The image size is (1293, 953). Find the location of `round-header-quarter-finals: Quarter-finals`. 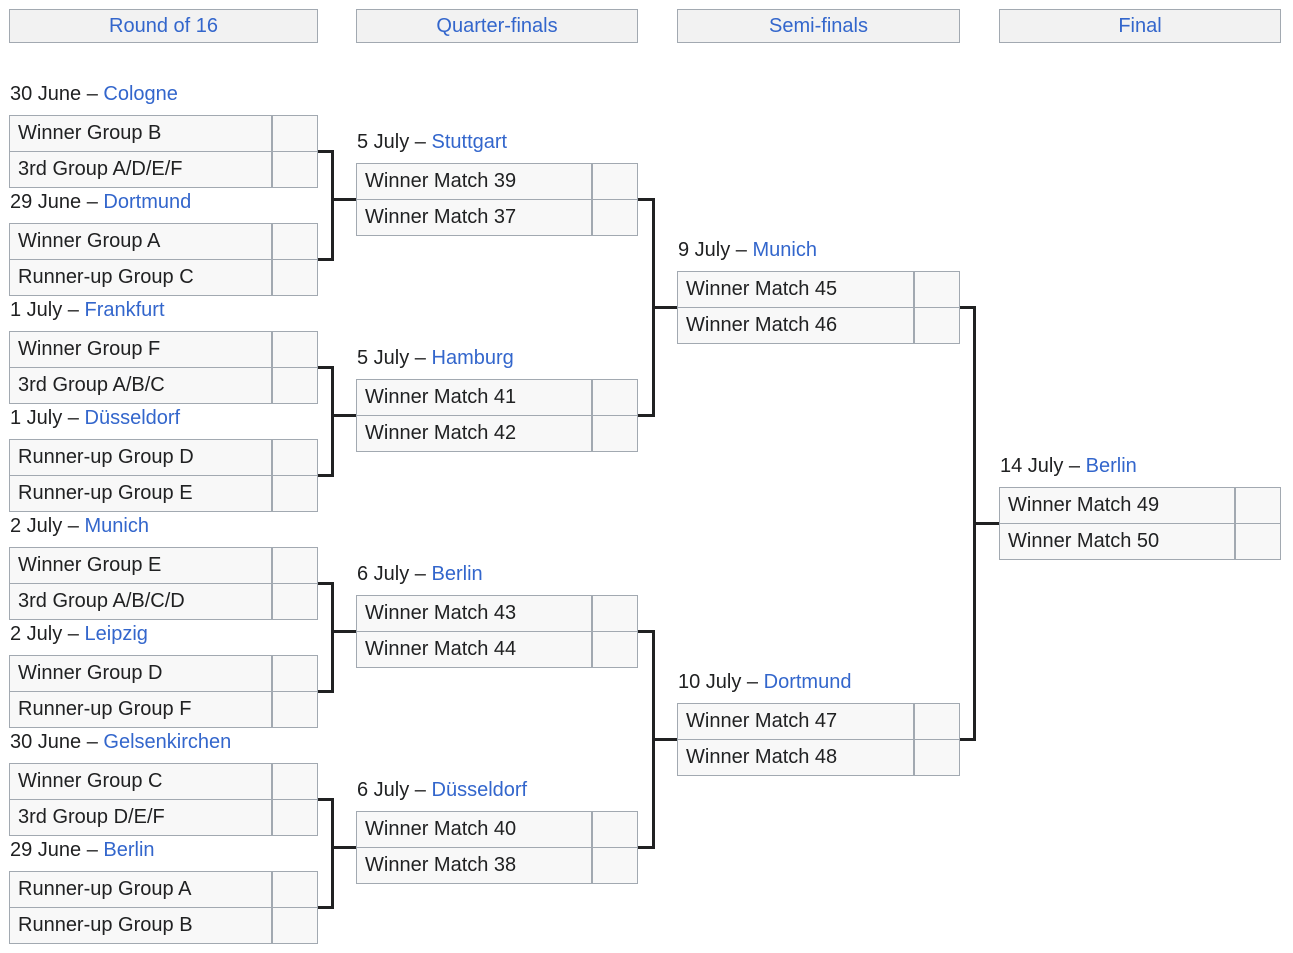

round-header-quarter-finals: Quarter-finals is located at coordinates (497, 26).